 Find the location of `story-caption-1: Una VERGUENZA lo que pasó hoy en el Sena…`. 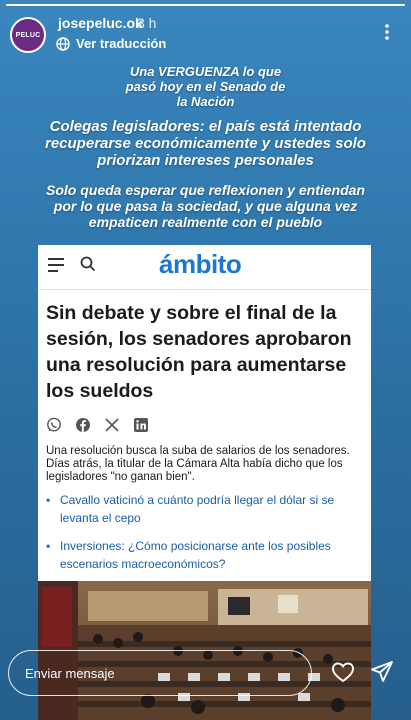

story-caption-1: Una VERGUENZA lo que pasó hoy en el Sena… is located at coordinates (205, 86).